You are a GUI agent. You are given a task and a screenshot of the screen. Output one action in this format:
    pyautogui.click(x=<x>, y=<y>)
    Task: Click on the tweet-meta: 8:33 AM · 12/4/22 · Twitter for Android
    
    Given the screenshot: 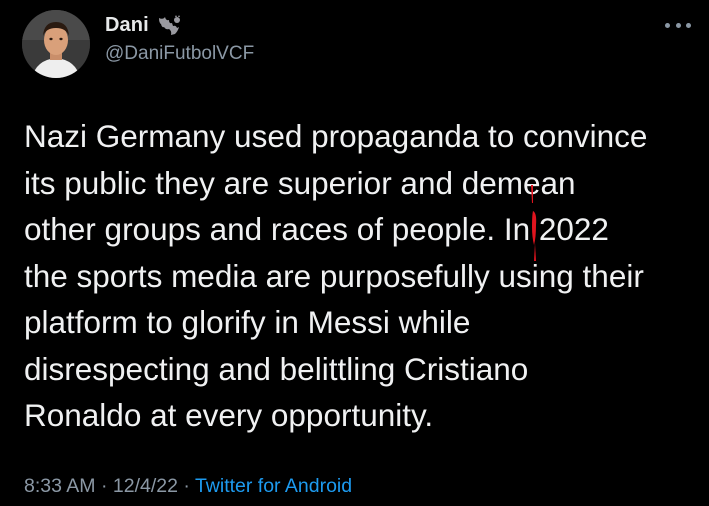 What is the action you would take?
    pyautogui.click(x=188, y=486)
    